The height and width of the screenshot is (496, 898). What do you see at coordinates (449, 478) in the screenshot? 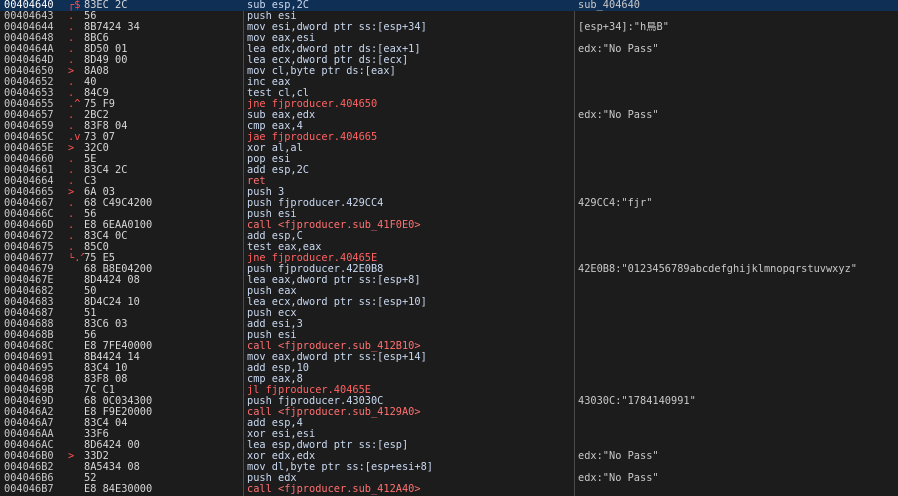
I see `disasm-row: 004046B6 52 push edx edx:"No Pass"` at bounding box center [449, 478].